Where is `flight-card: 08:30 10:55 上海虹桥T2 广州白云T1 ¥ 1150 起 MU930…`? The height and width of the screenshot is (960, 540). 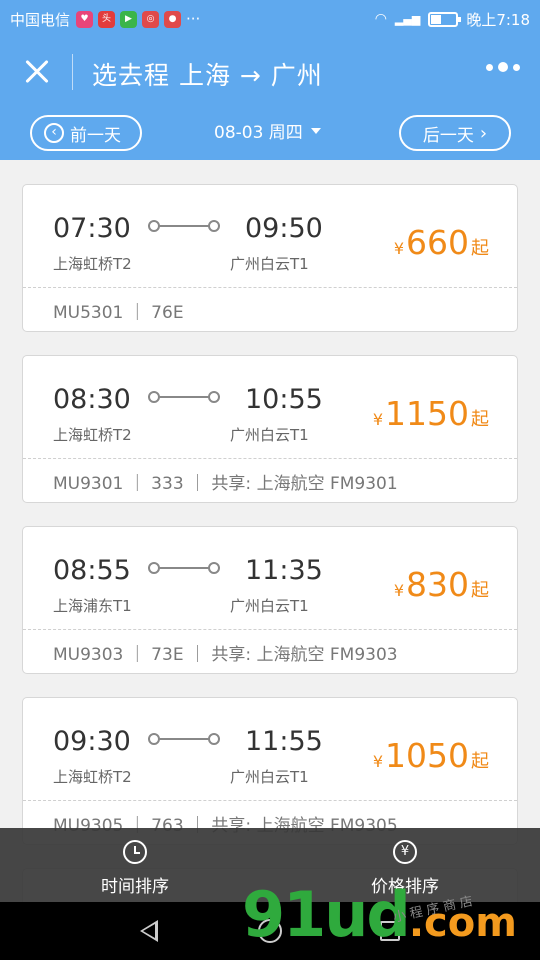 flight-card: 08:30 10:55 上海虹桥T2 广州白云T1 ¥ 1150 起 MU930… is located at coordinates (270, 429).